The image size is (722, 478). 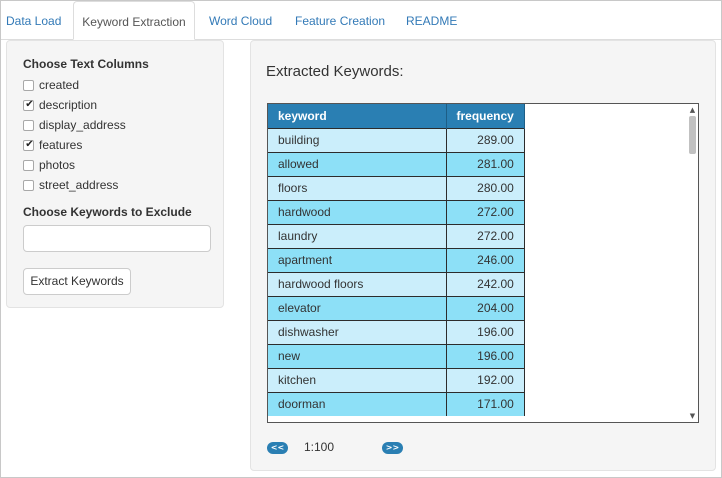 What do you see at coordinates (340, 20) in the screenshot?
I see `tab-feature-creation: Feature Creation` at bounding box center [340, 20].